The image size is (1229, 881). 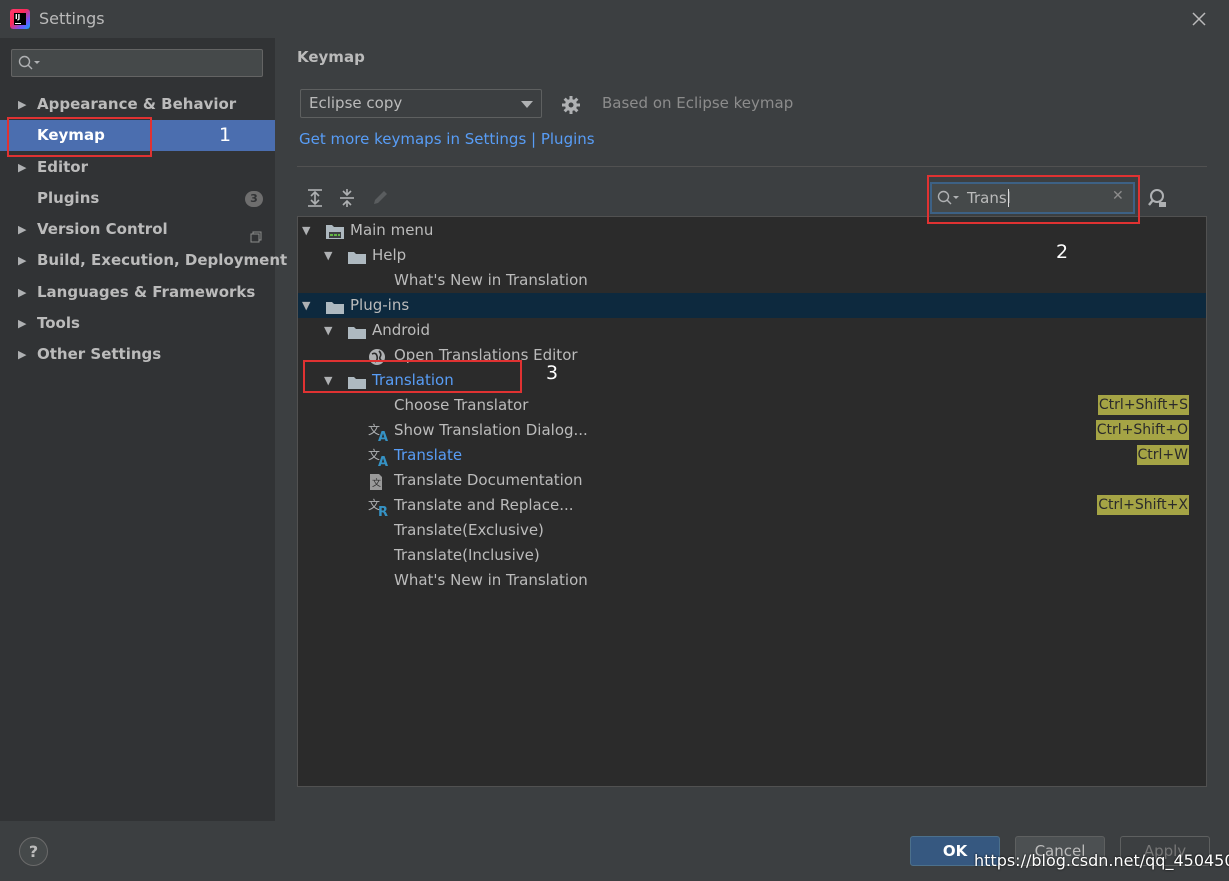 I want to click on tree-row-help: ▼ Help, so click(x=752, y=255).